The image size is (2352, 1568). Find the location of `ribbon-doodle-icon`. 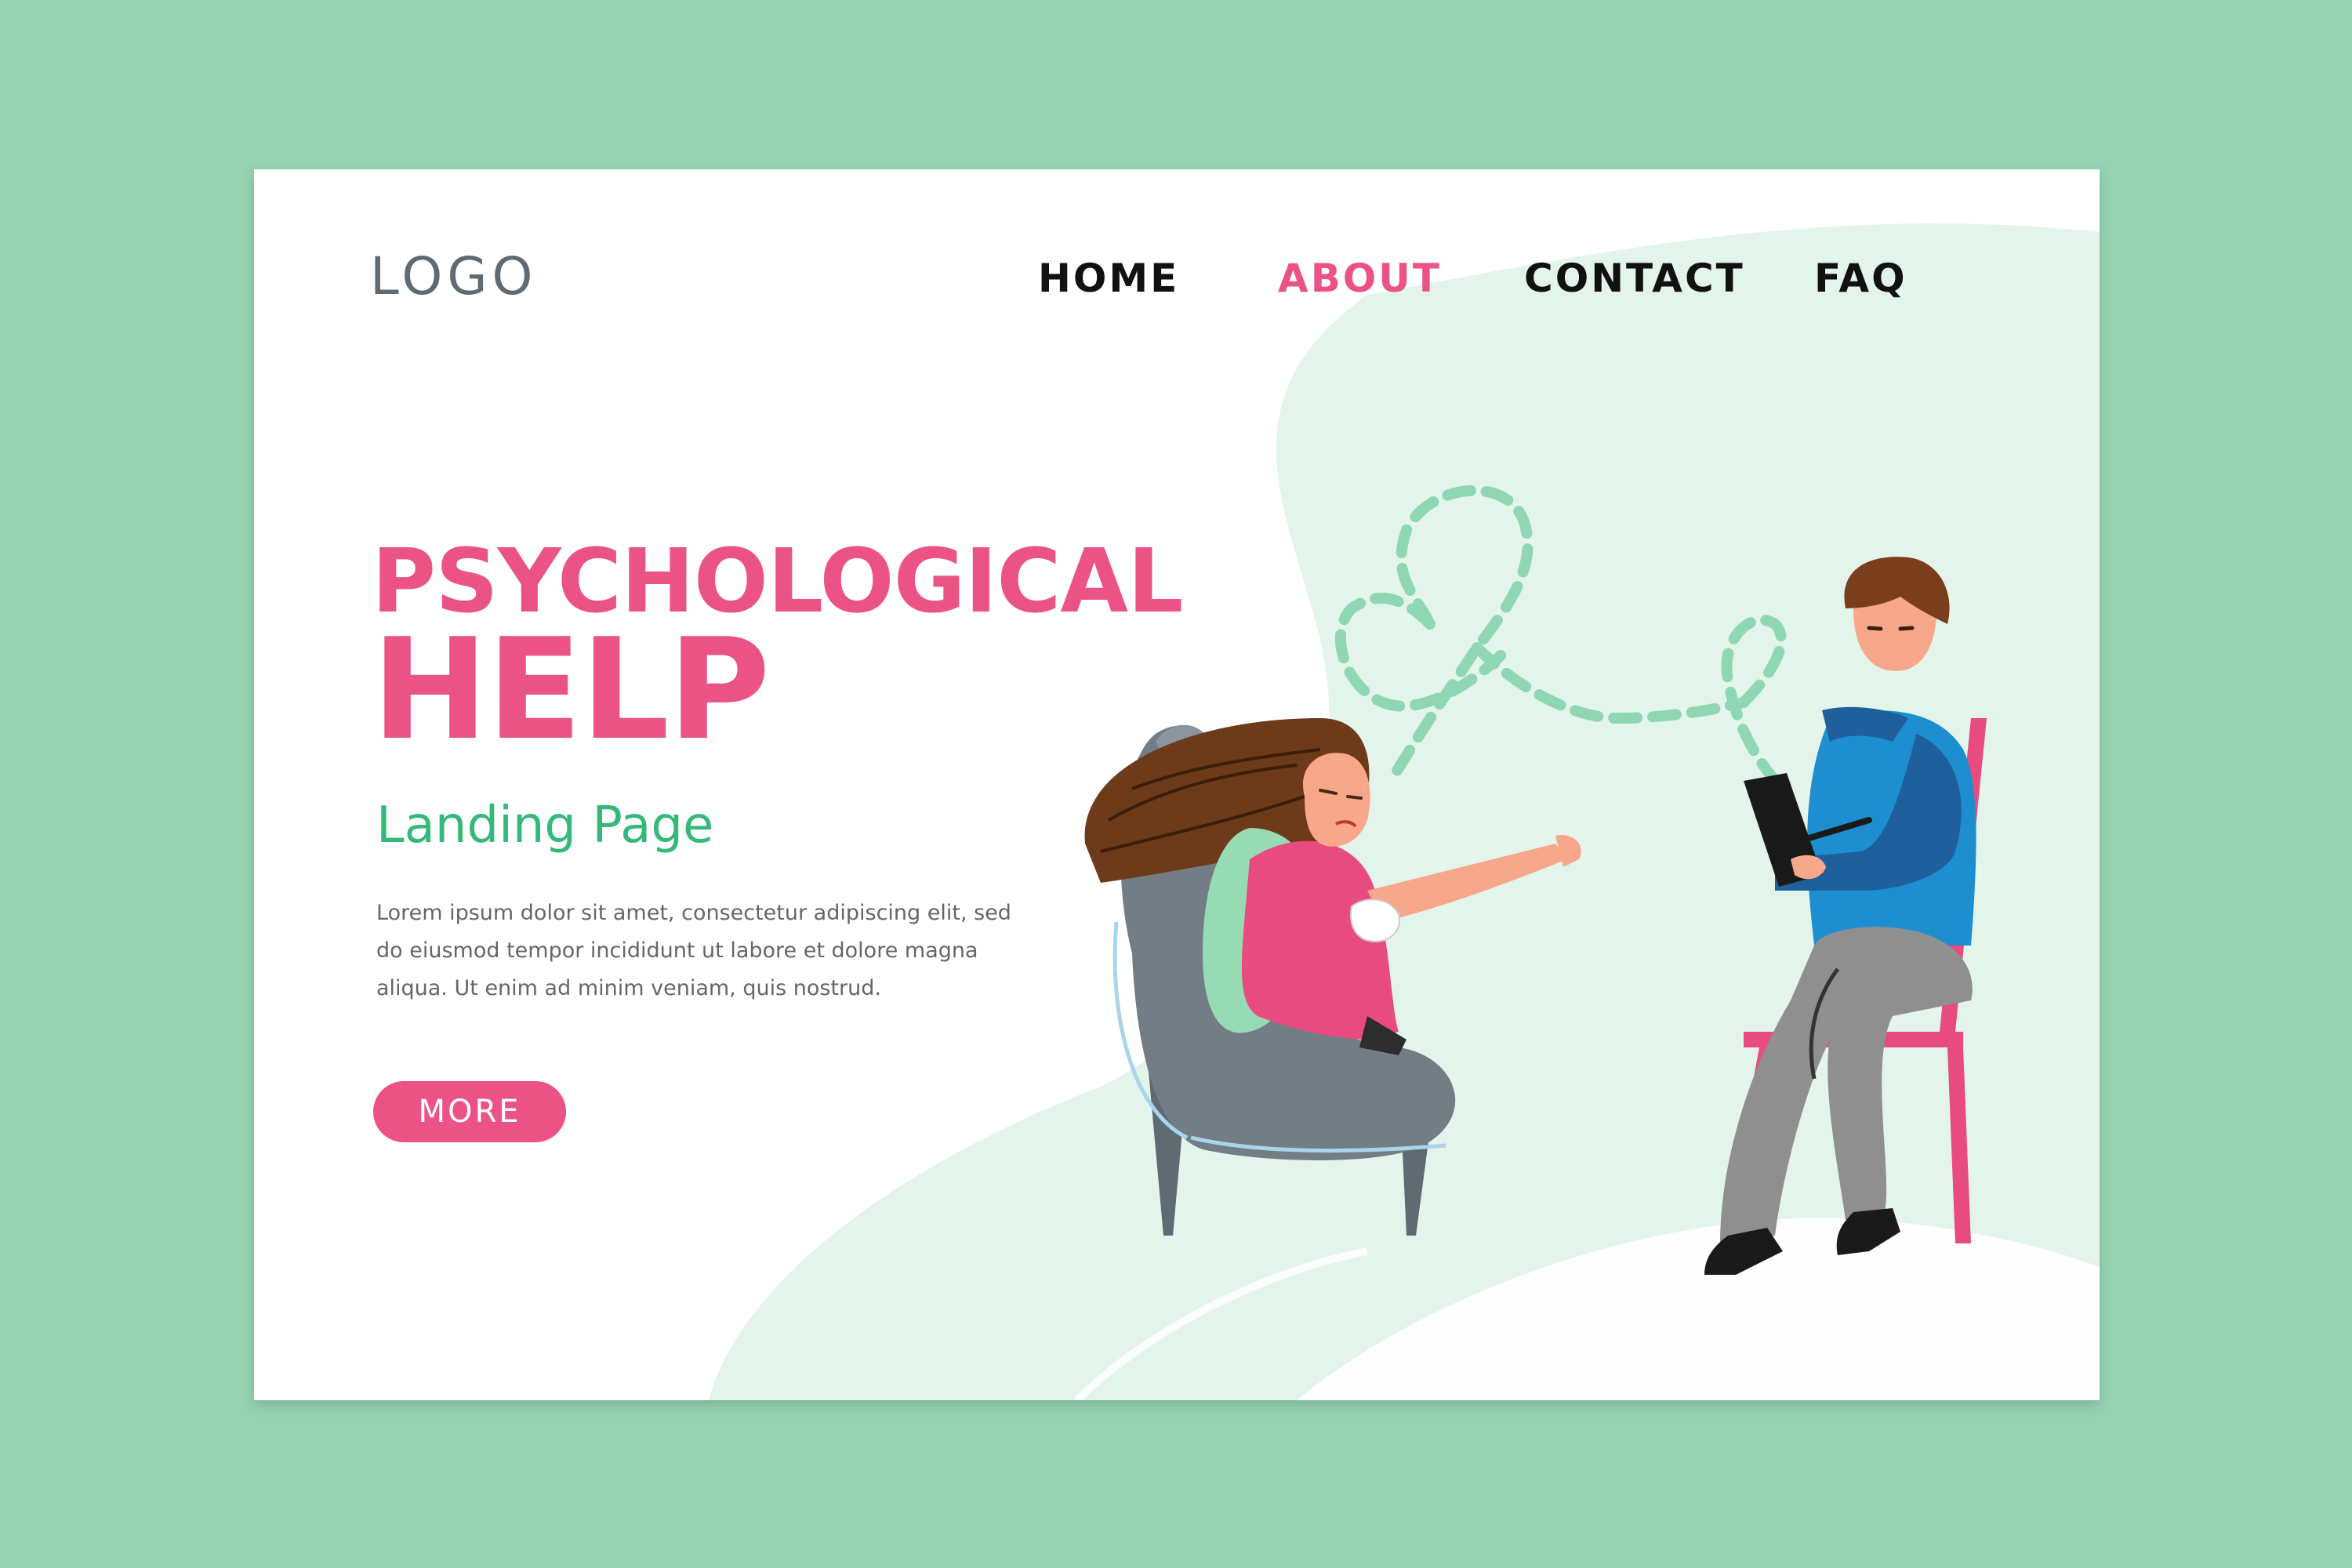

ribbon-doodle-icon is located at coordinates (1561, 639).